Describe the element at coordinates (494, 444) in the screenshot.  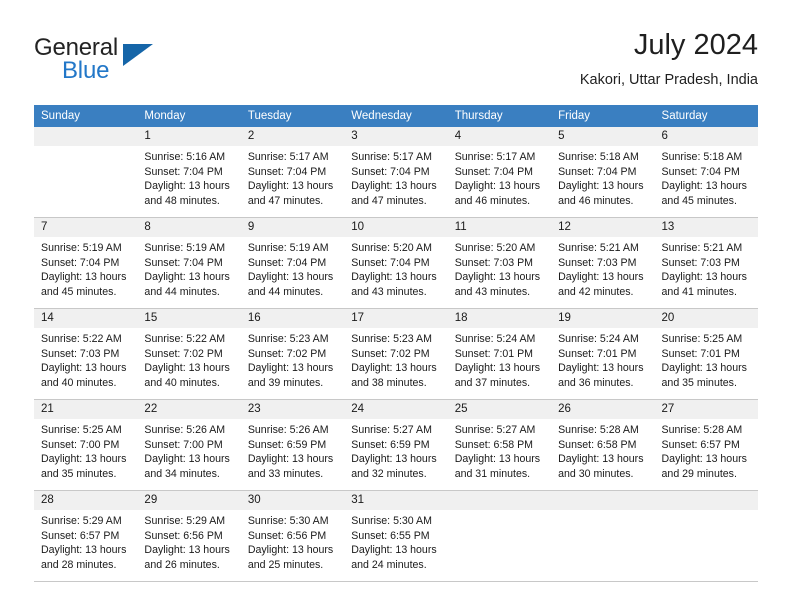
I see `sunset-text: Sunset: 6:58 PM` at that location.